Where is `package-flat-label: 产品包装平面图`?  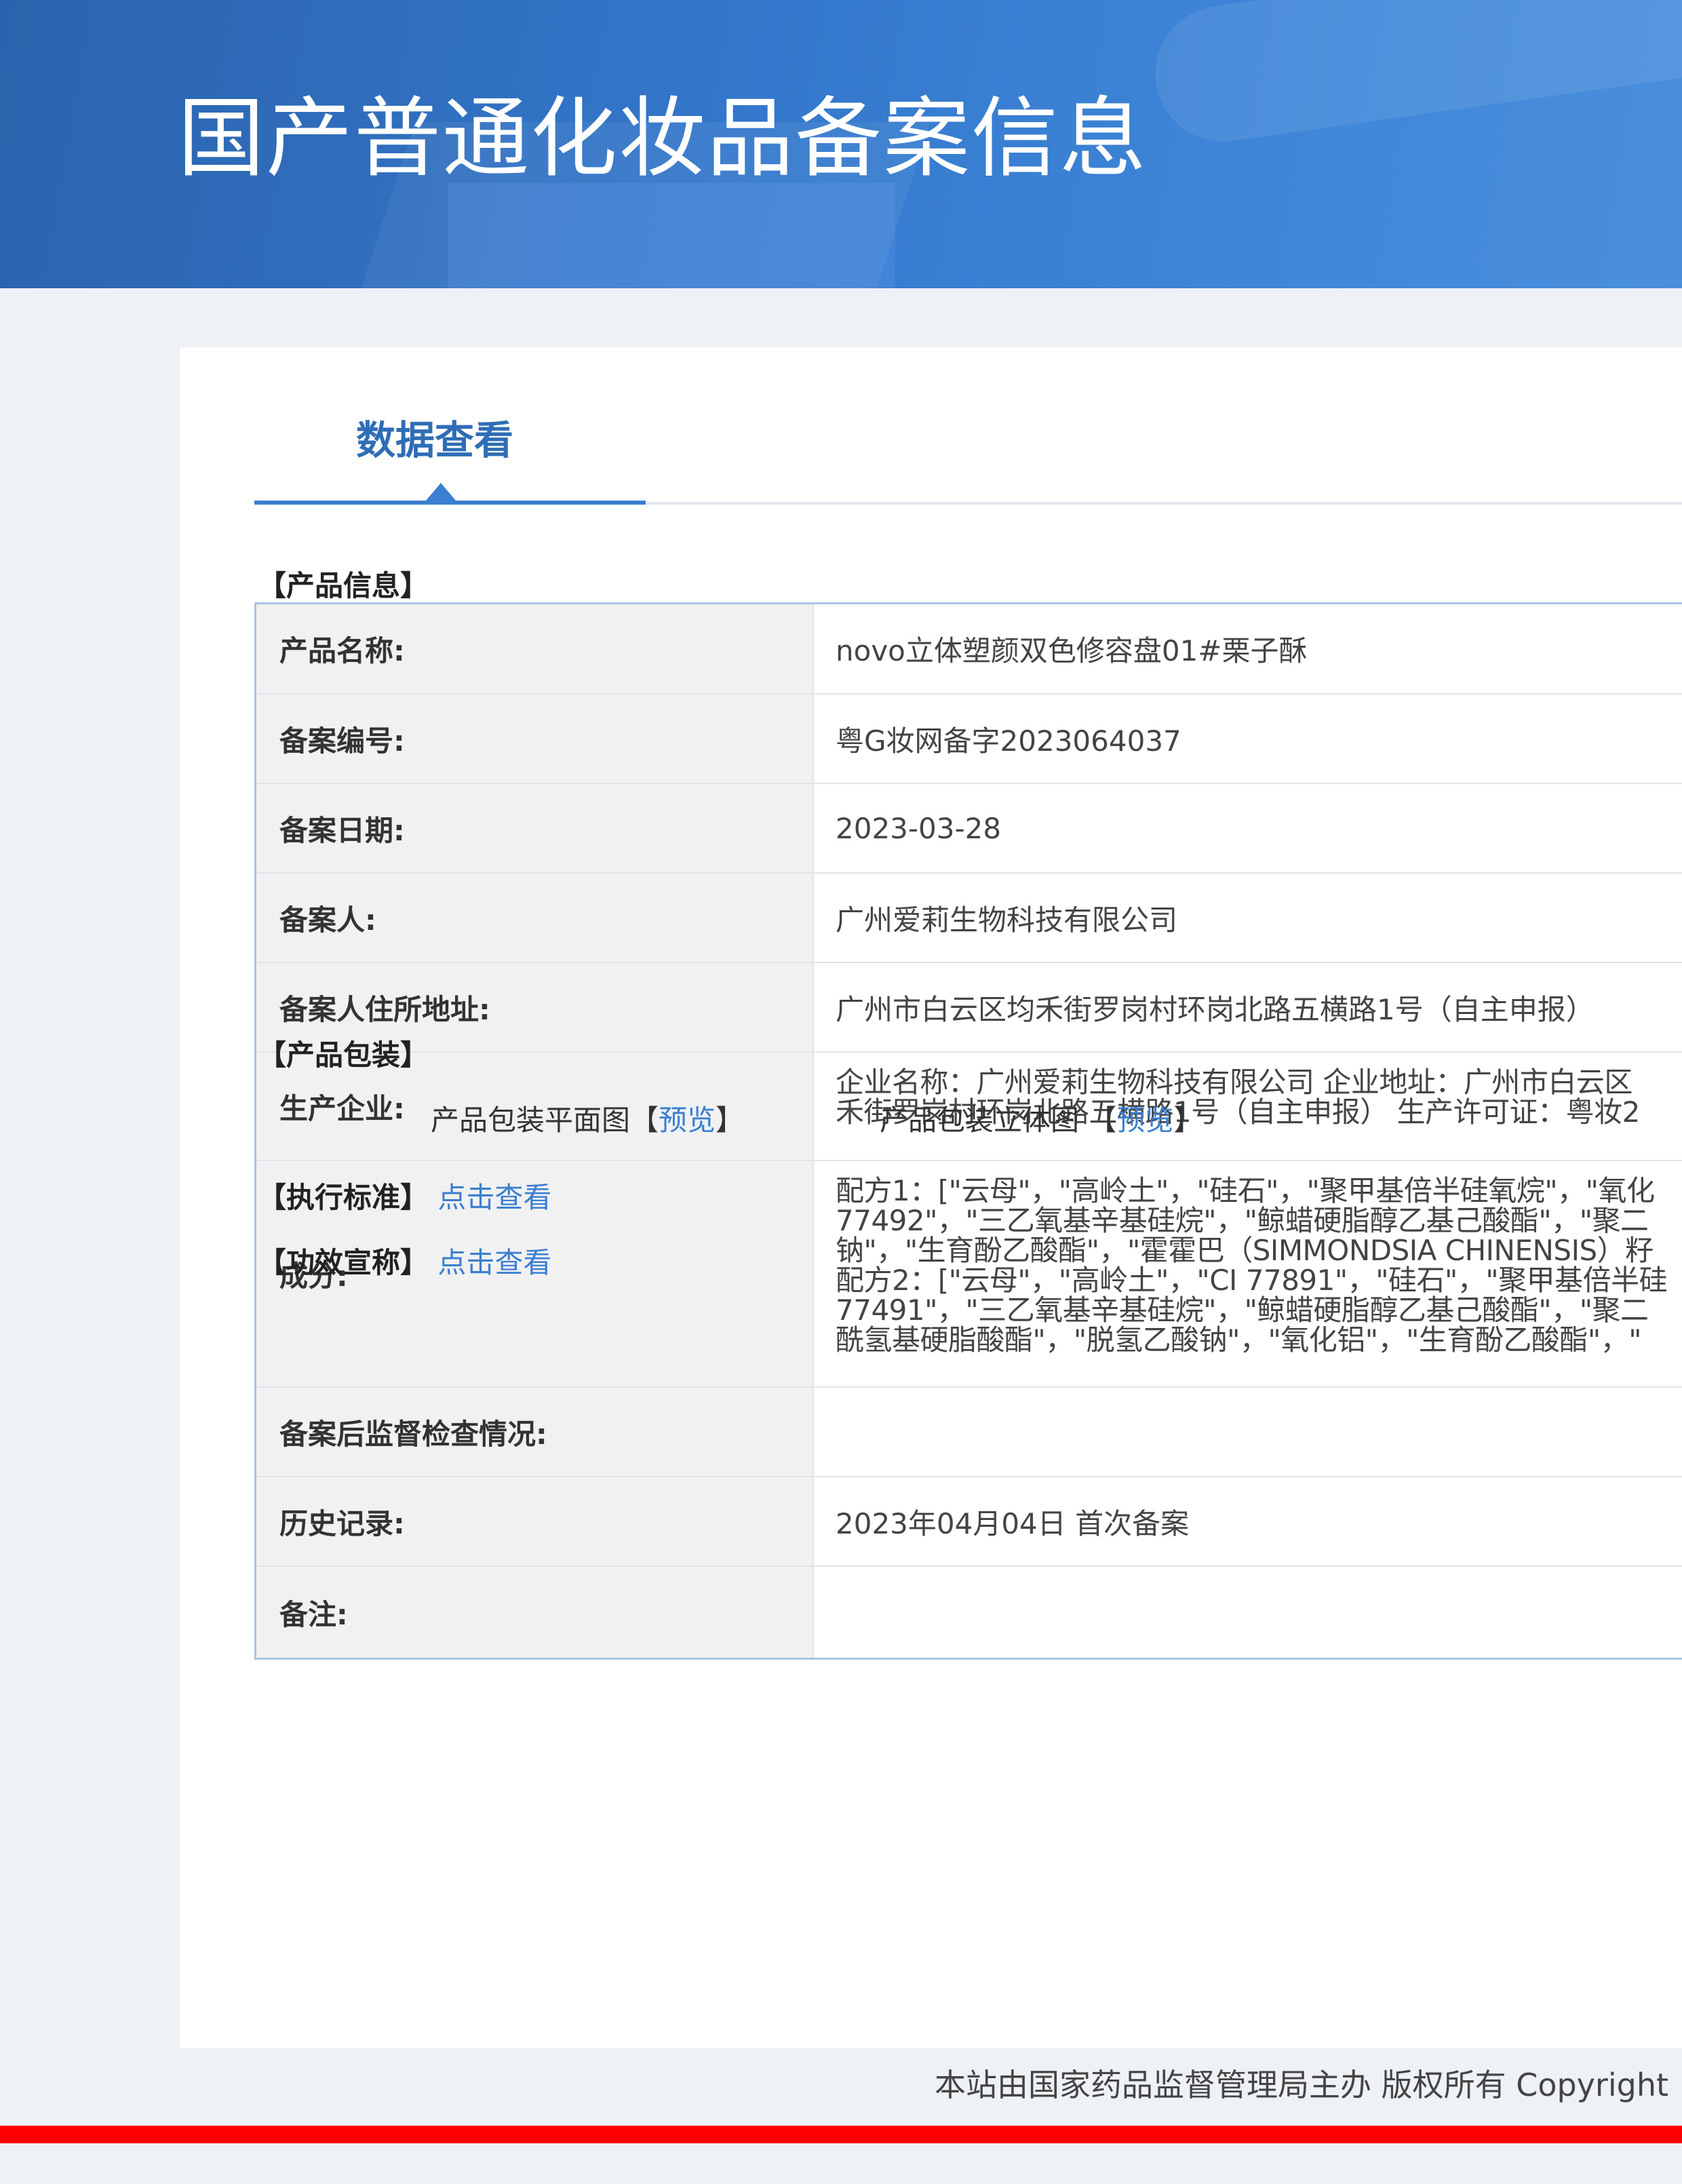 package-flat-label: 产品包装平面图 is located at coordinates (531, 1120).